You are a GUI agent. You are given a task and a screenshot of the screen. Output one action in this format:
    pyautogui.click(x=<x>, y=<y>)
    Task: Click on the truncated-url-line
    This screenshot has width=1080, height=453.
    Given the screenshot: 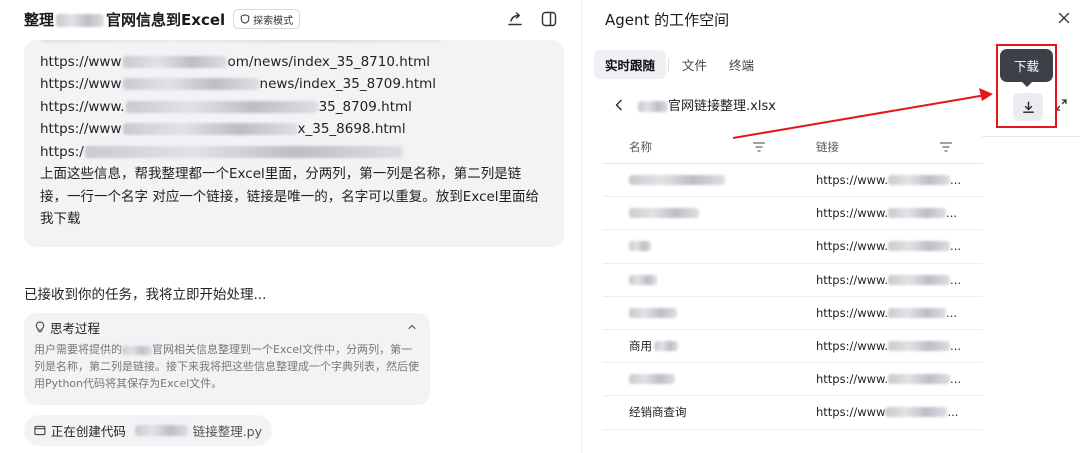 What is the action you would take?
    pyautogui.click(x=294, y=45)
    